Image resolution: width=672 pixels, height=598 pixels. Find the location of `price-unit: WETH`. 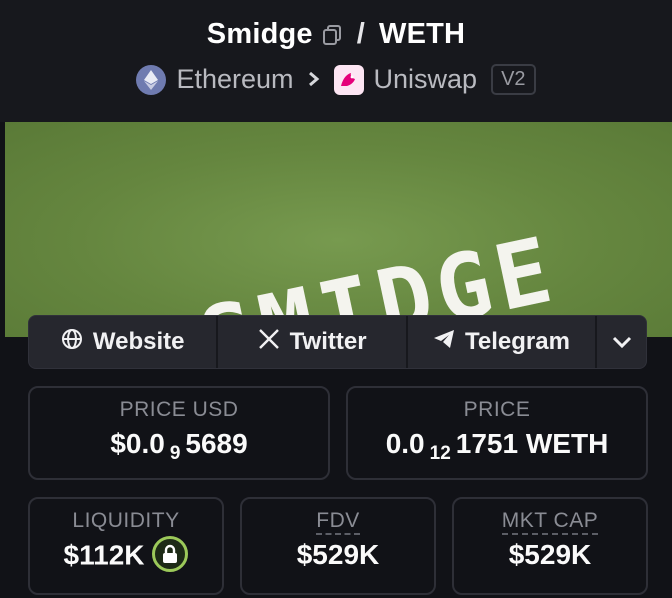

price-unit: WETH is located at coordinates (567, 443).